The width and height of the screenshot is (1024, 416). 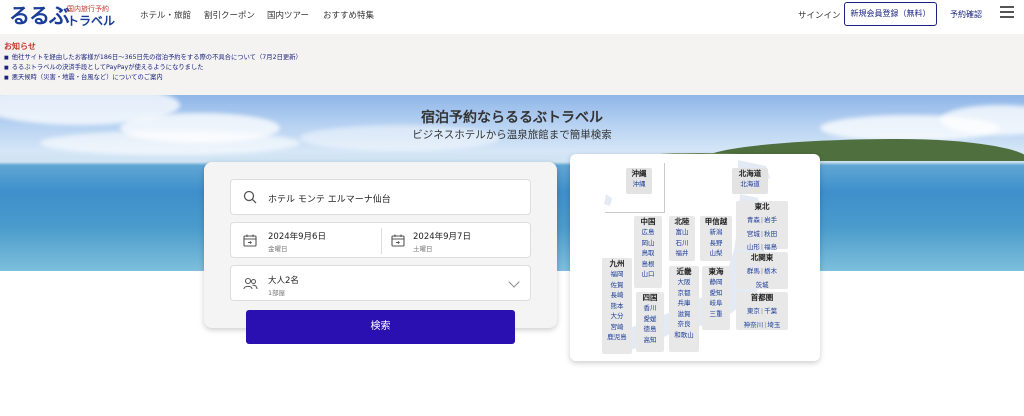 What do you see at coordinates (288, 15) in the screenshot?
I see `nav-domestic-tour: 国内ツアー` at bounding box center [288, 15].